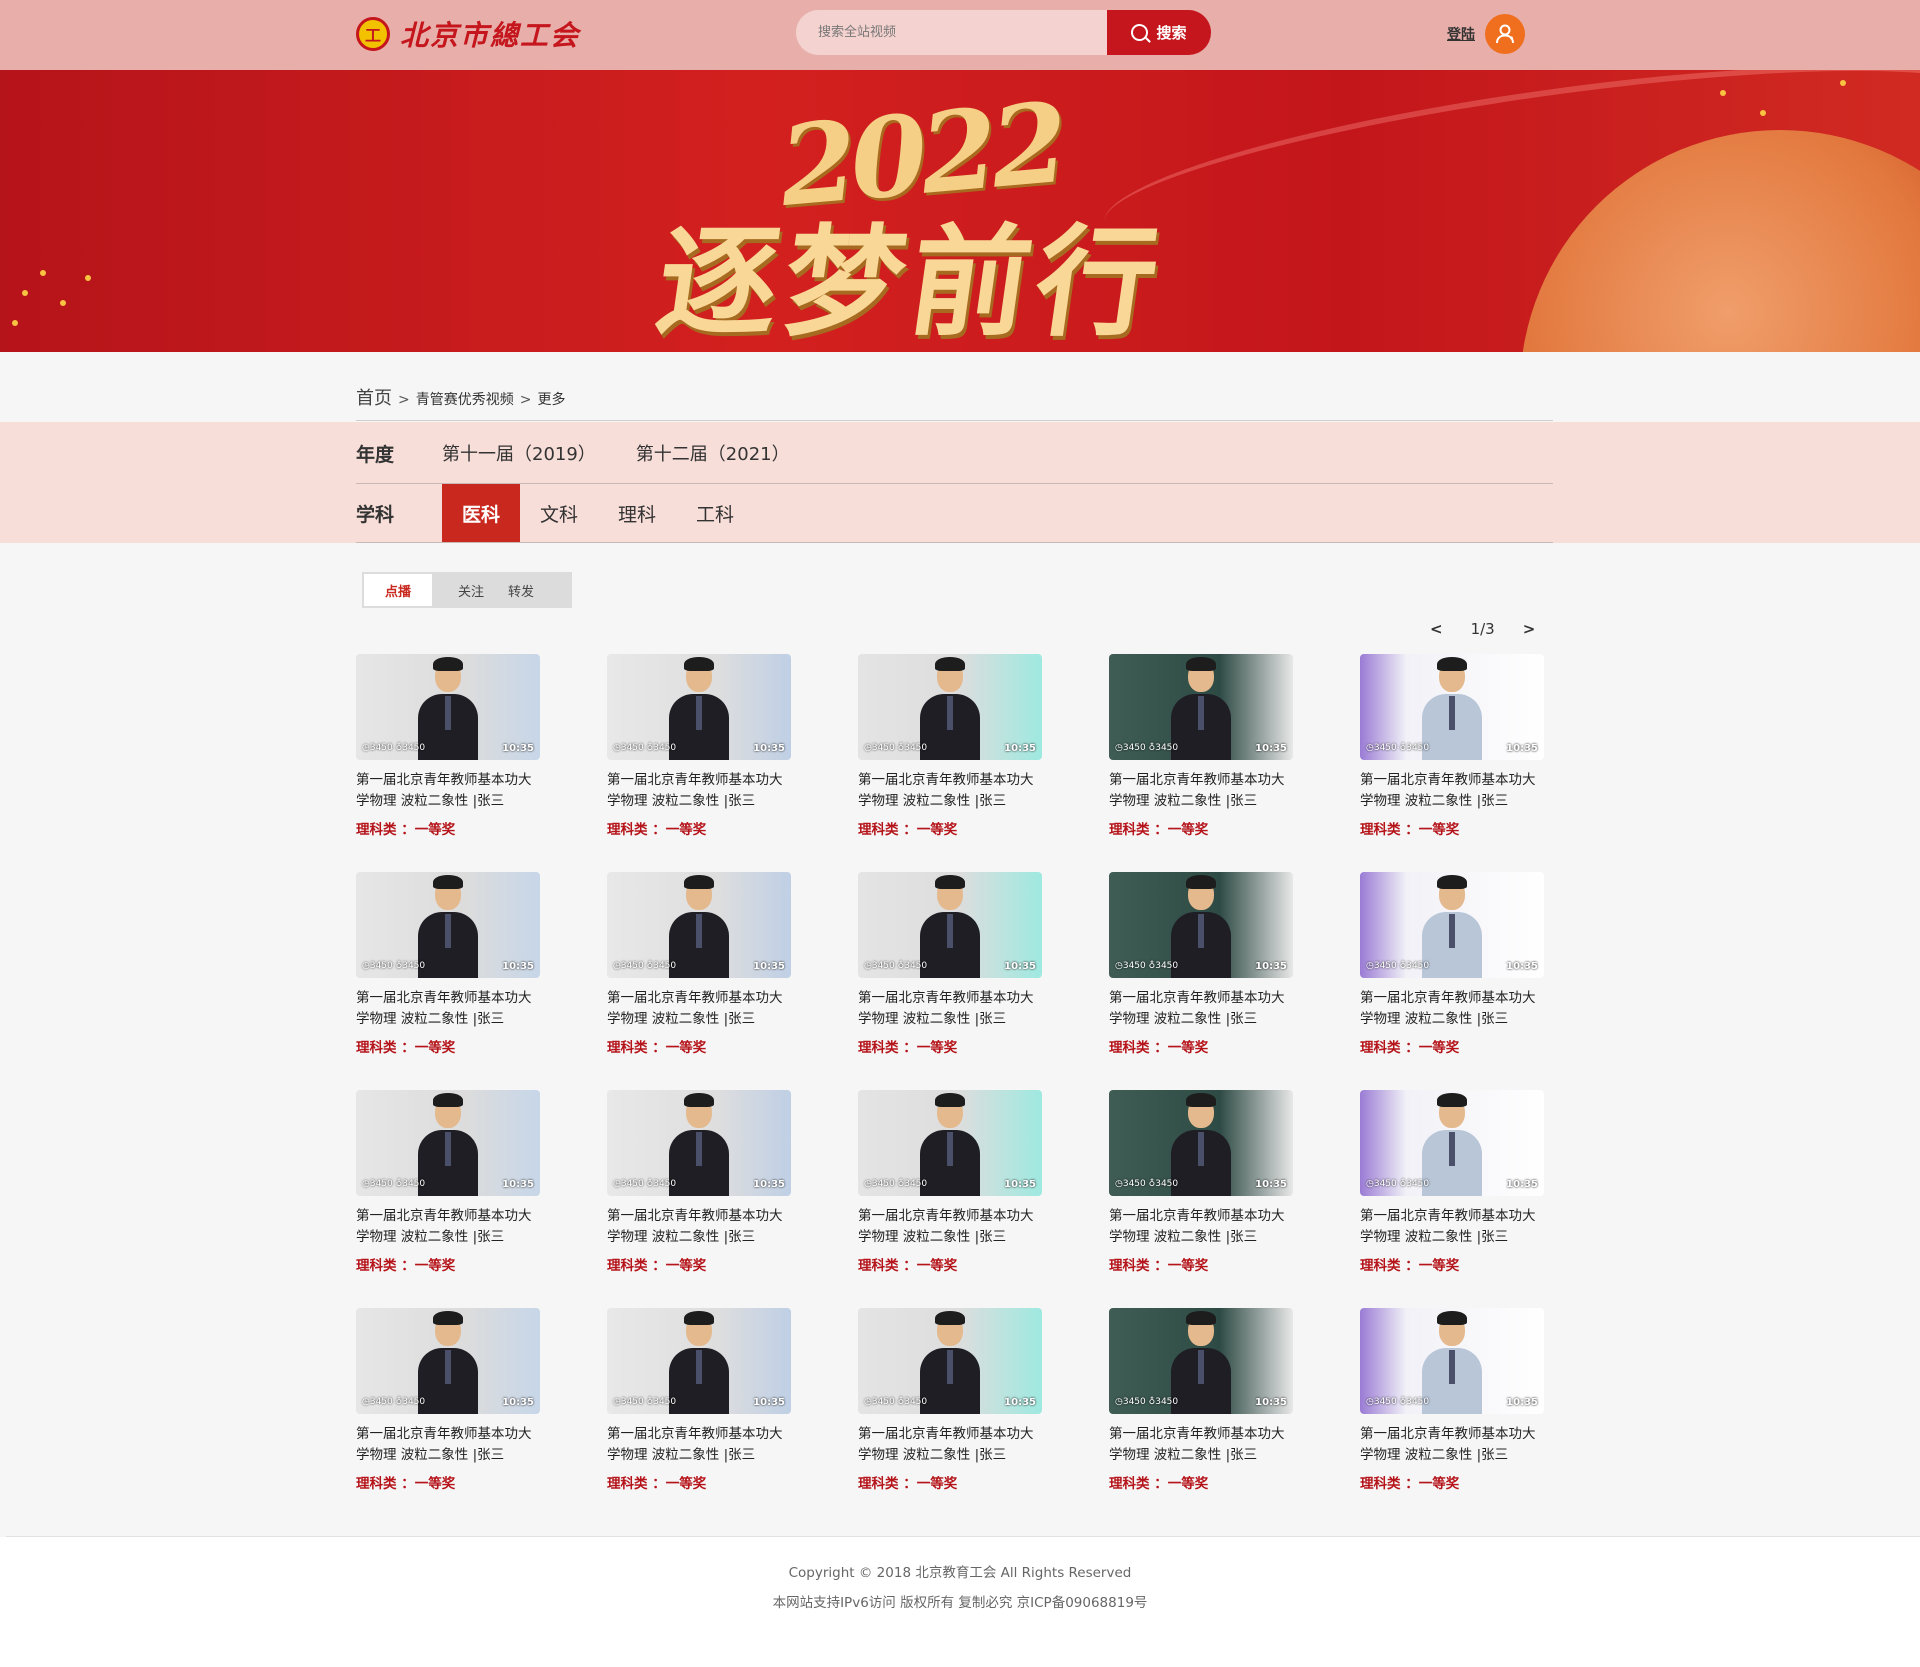 The width and height of the screenshot is (1920, 1667). I want to click on subject-tab-liberal-arts: 文科, so click(559, 513).